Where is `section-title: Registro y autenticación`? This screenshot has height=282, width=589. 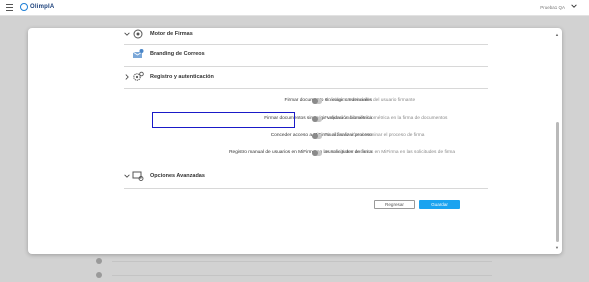
section-title: Registro y autenticación is located at coordinates (182, 77).